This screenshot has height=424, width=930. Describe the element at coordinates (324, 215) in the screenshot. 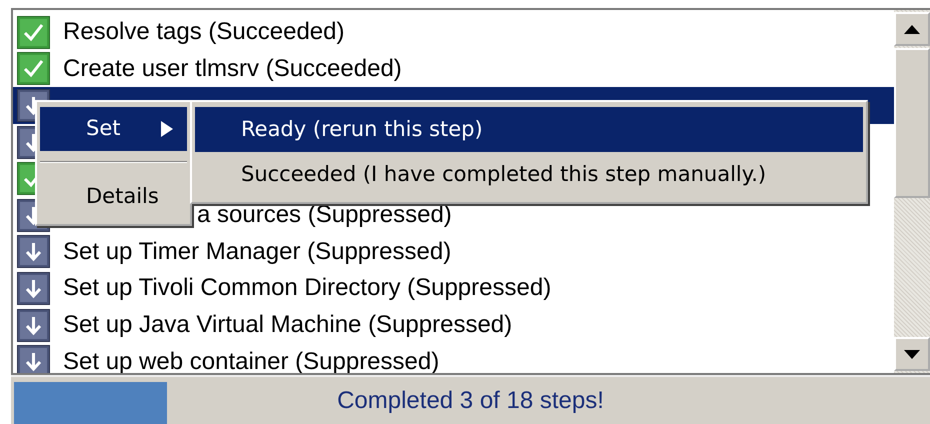

I see `step-label: a sources (Suppressed)` at that location.